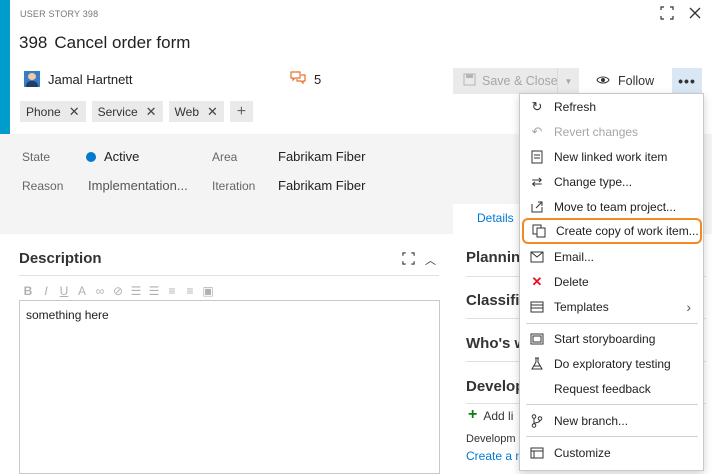 This screenshot has height=474, width=712. Describe the element at coordinates (117, 111) in the screenshot. I see `tag-label: Service` at that location.